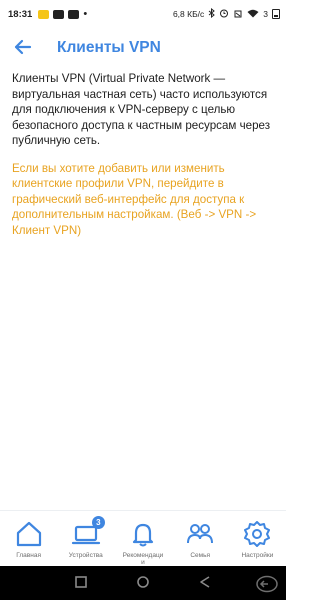 The width and height of the screenshot is (320, 600). I want to click on family-icon, so click(200, 534).